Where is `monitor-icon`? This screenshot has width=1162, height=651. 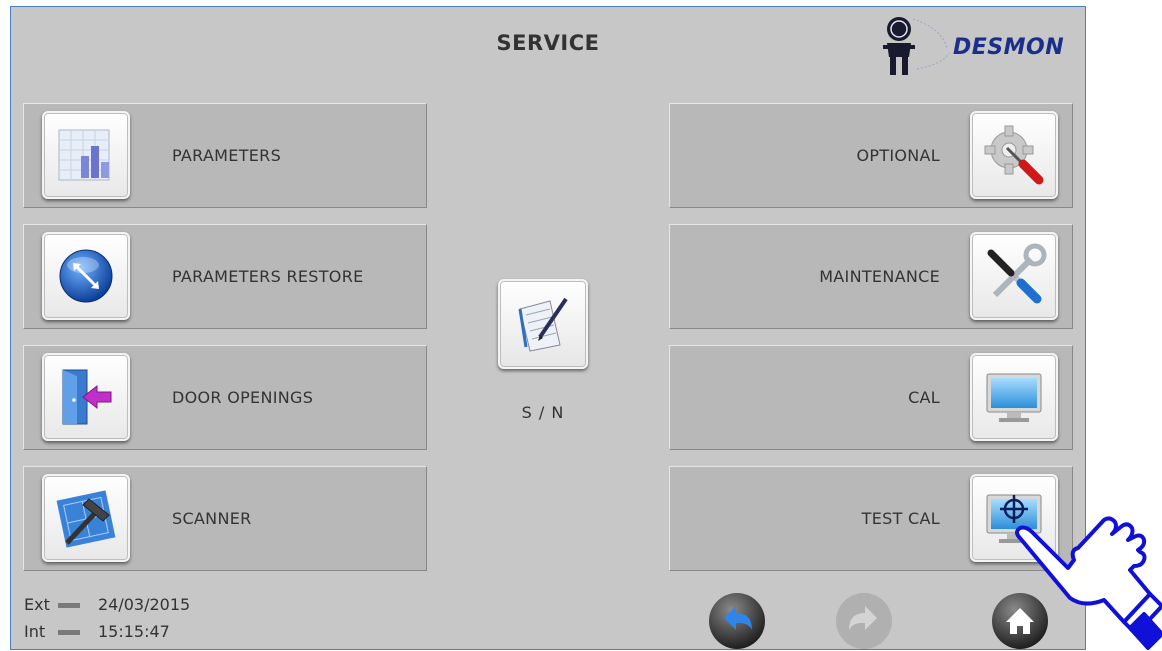 monitor-icon is located at coordinates (1014, 397).